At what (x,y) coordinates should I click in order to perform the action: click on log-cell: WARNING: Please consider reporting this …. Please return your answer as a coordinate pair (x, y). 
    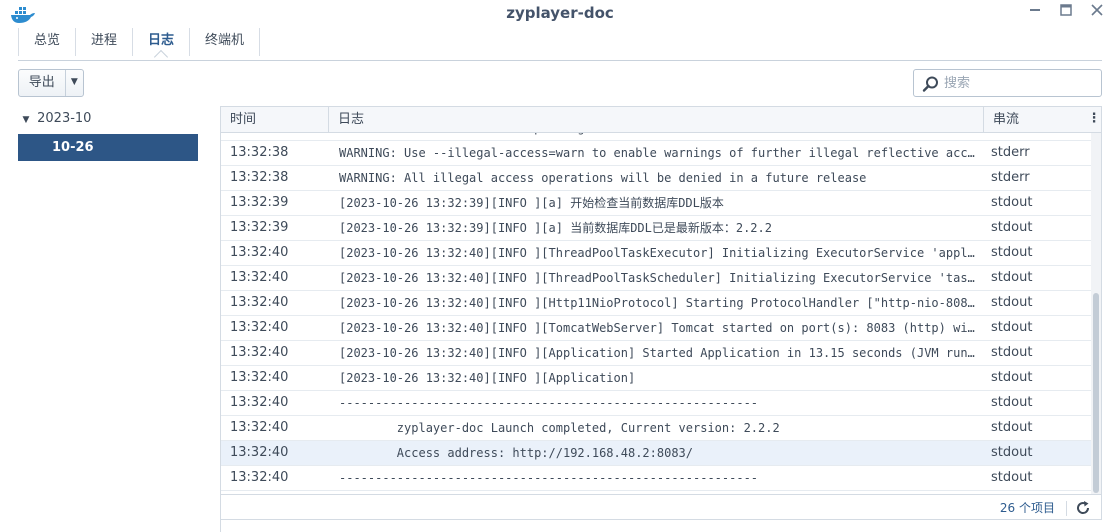
    Looking at the image, I should click on (659, 136).